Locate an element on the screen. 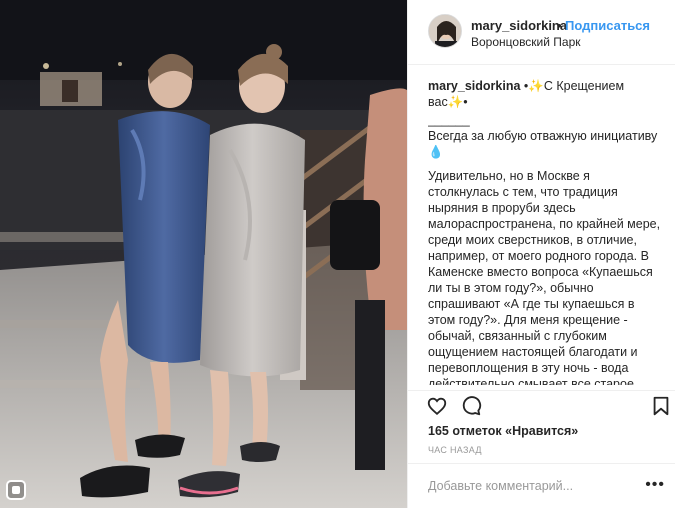 The image size is (675, 508). igtv-icon is located at coordinates (16, 490).